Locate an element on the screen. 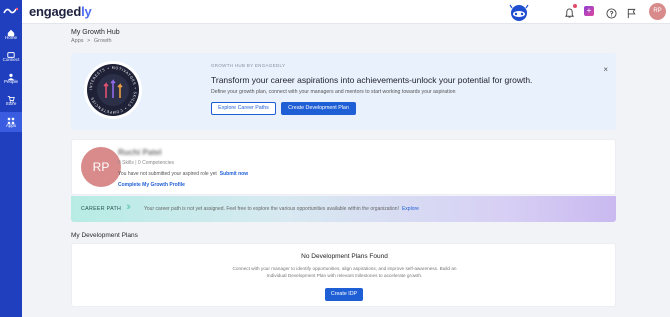 The height and width of the screenshot is (317, 670). brand-accent: ly is located at coordinates (86, 11).